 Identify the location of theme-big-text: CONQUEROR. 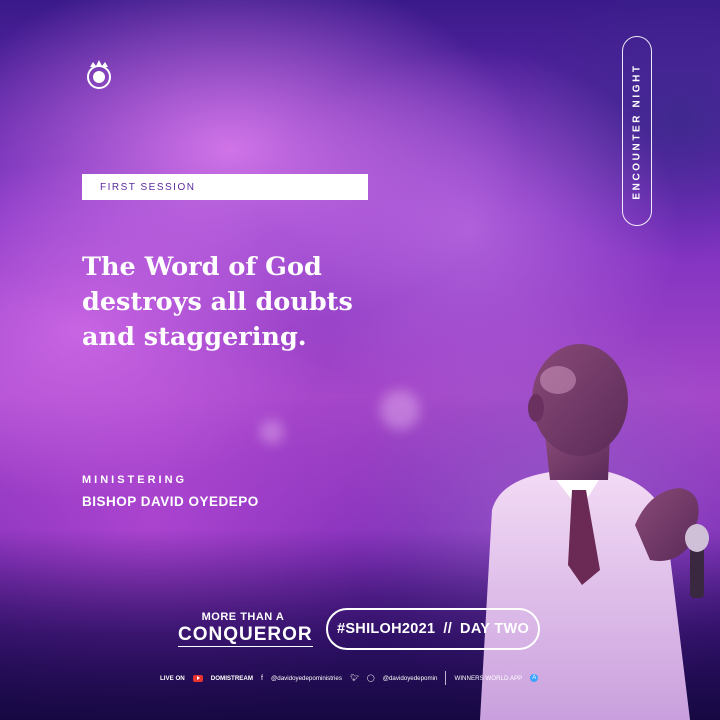
(245, 635).